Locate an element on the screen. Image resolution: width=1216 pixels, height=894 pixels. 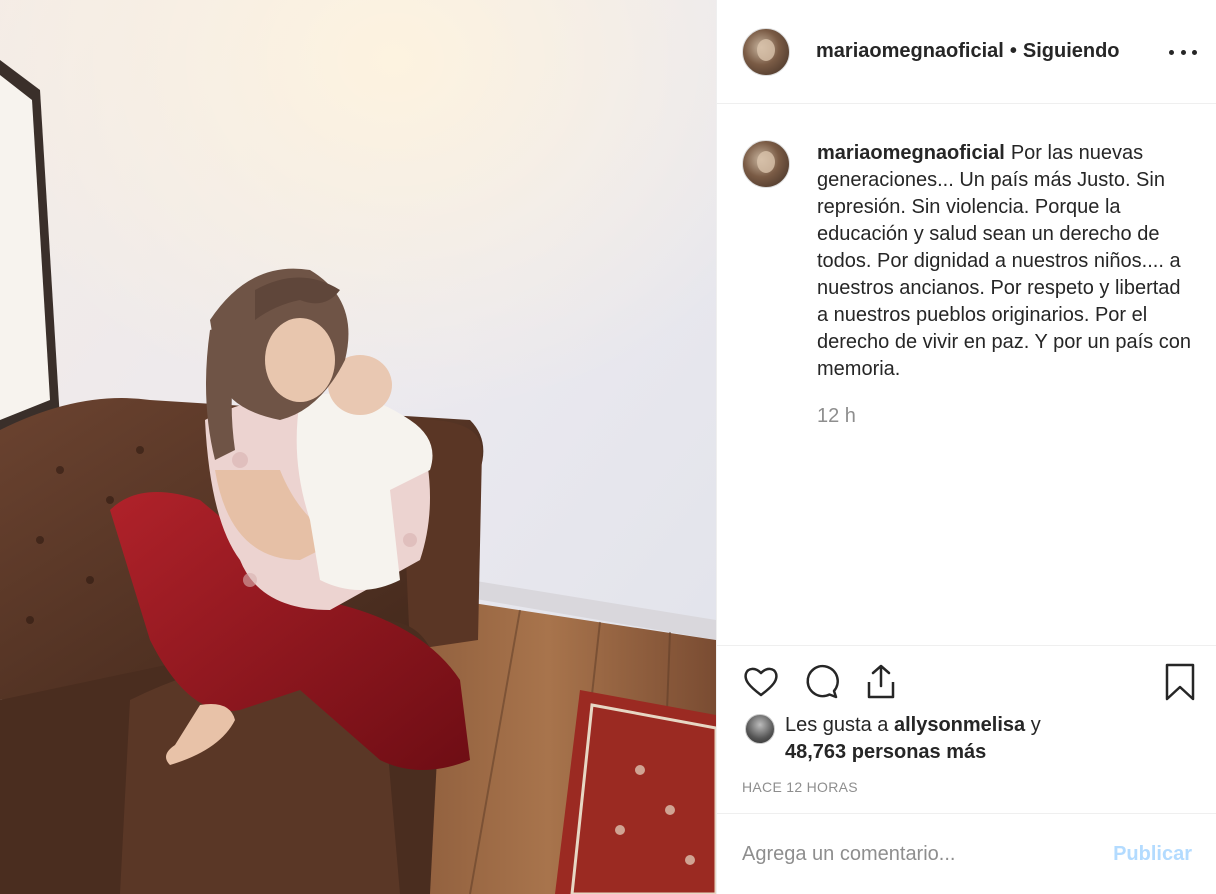
follow-status-button: Siguiendo is located at coordinates (1071, 51).